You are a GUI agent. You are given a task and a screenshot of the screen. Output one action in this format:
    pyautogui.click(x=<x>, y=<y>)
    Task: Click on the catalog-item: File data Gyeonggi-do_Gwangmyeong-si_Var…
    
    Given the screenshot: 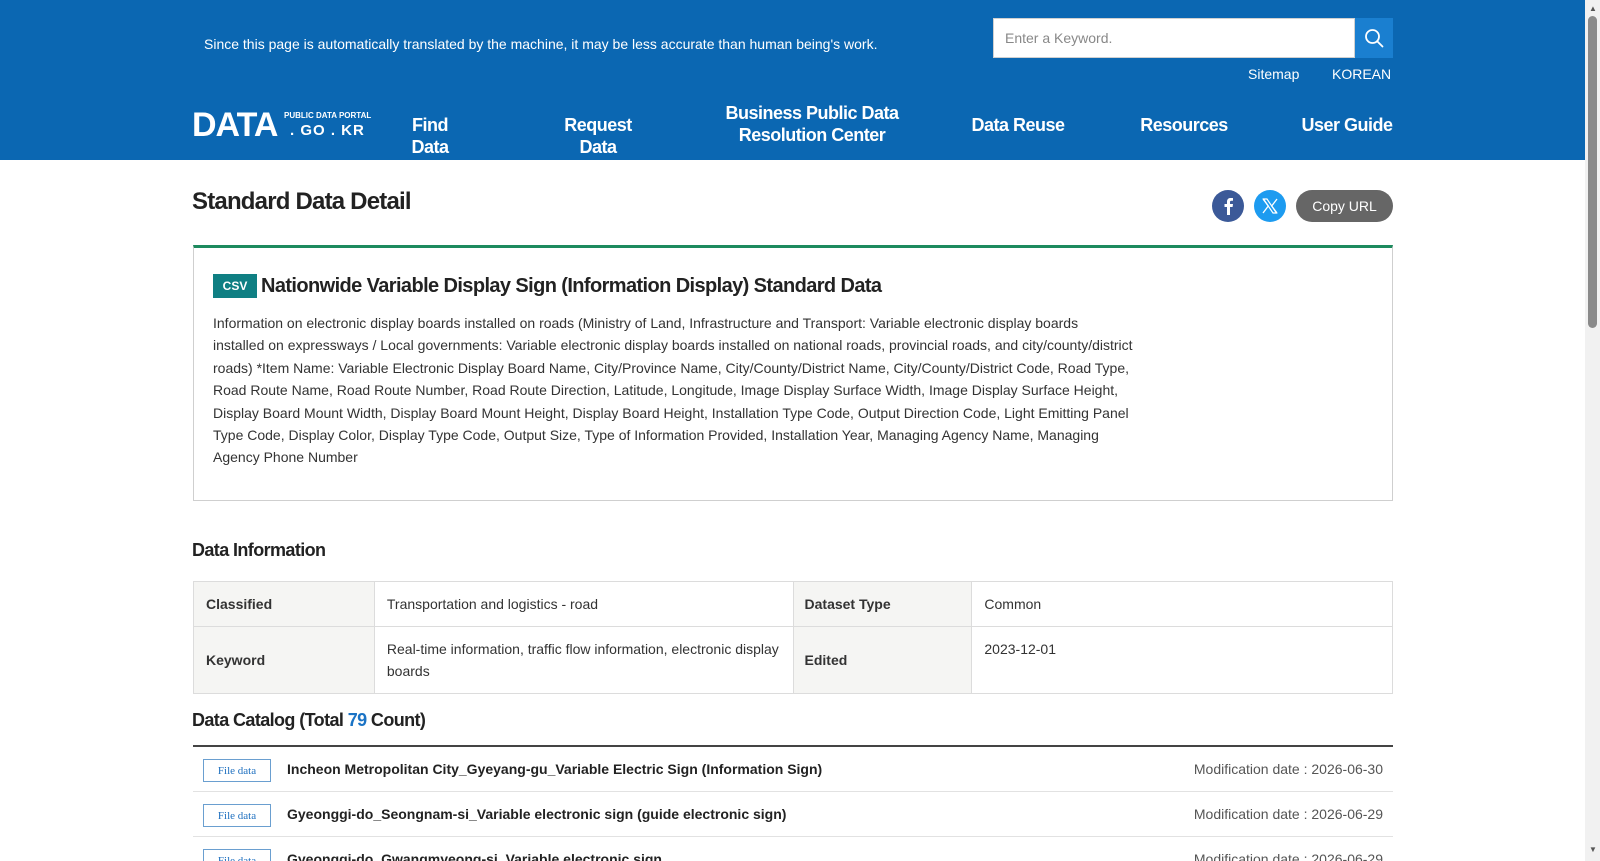 What is the action you would take?
    pyautogui.click(x=793, y=849)
    